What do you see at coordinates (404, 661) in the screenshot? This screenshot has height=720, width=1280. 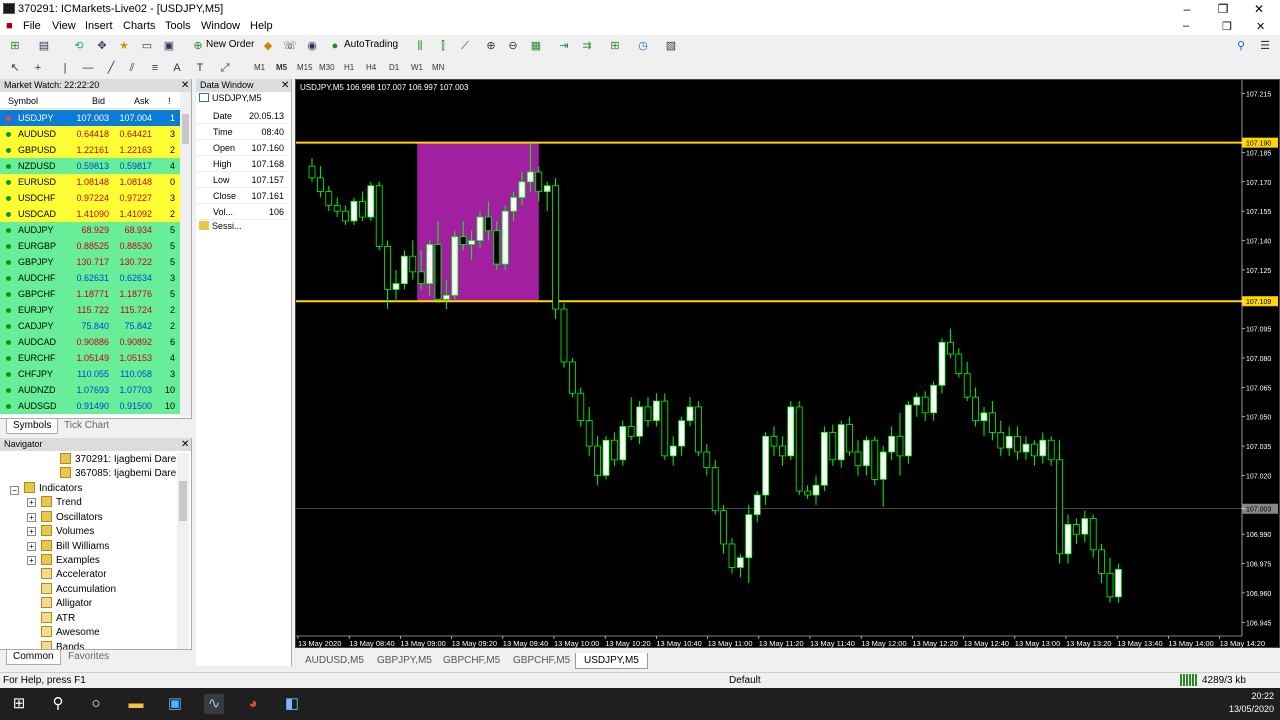 I see `chart-tab: GBPJPY,M5` at bounding box center [404, 661].